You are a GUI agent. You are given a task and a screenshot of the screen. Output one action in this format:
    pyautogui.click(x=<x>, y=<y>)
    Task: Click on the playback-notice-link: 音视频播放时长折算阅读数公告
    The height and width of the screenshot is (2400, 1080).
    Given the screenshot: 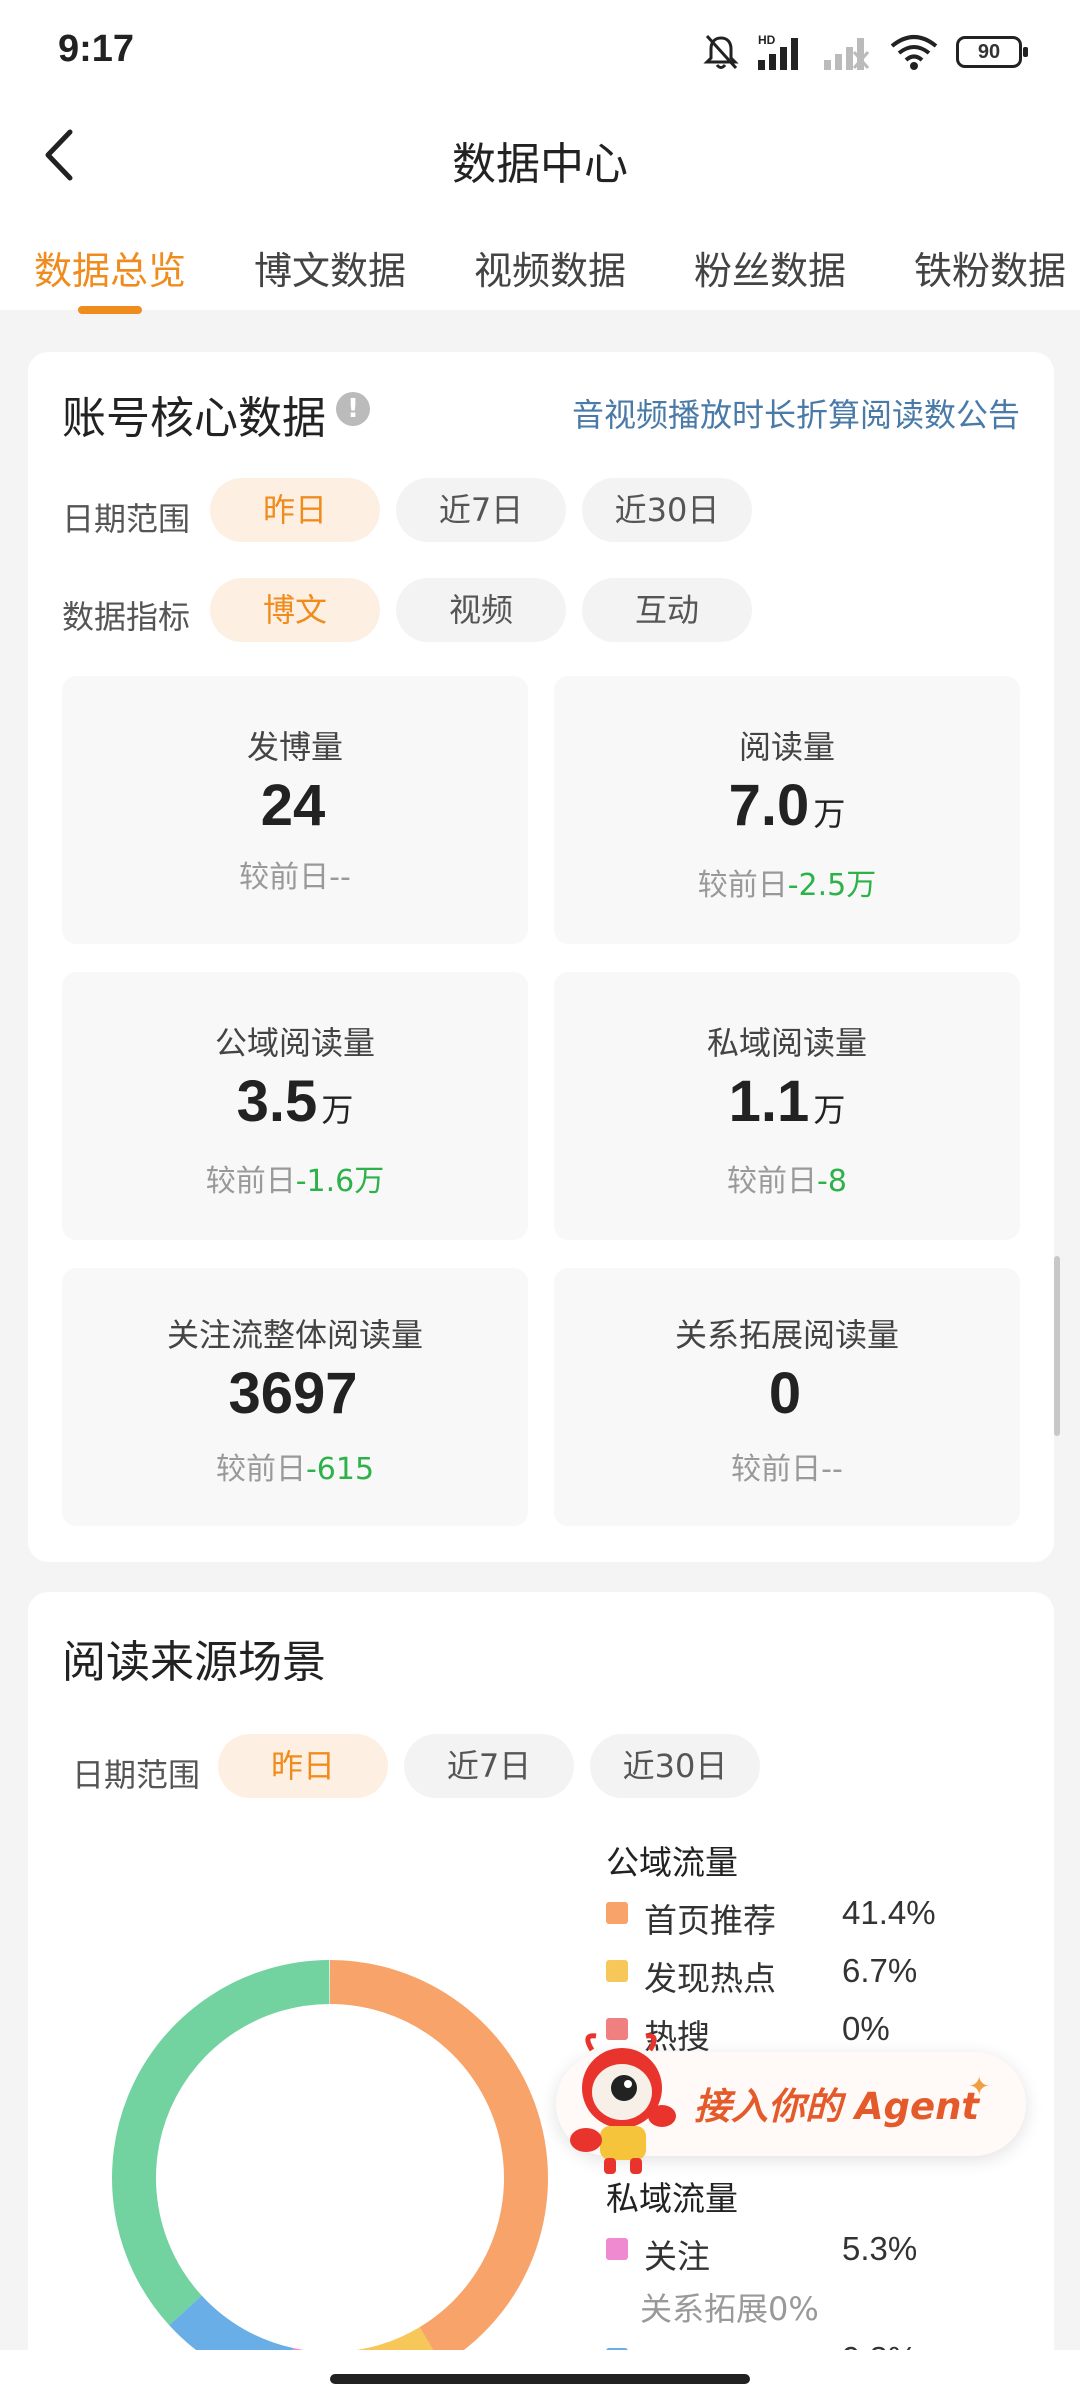 What is the action you would take?
    pyautogui.click(x=796, y=413)
    